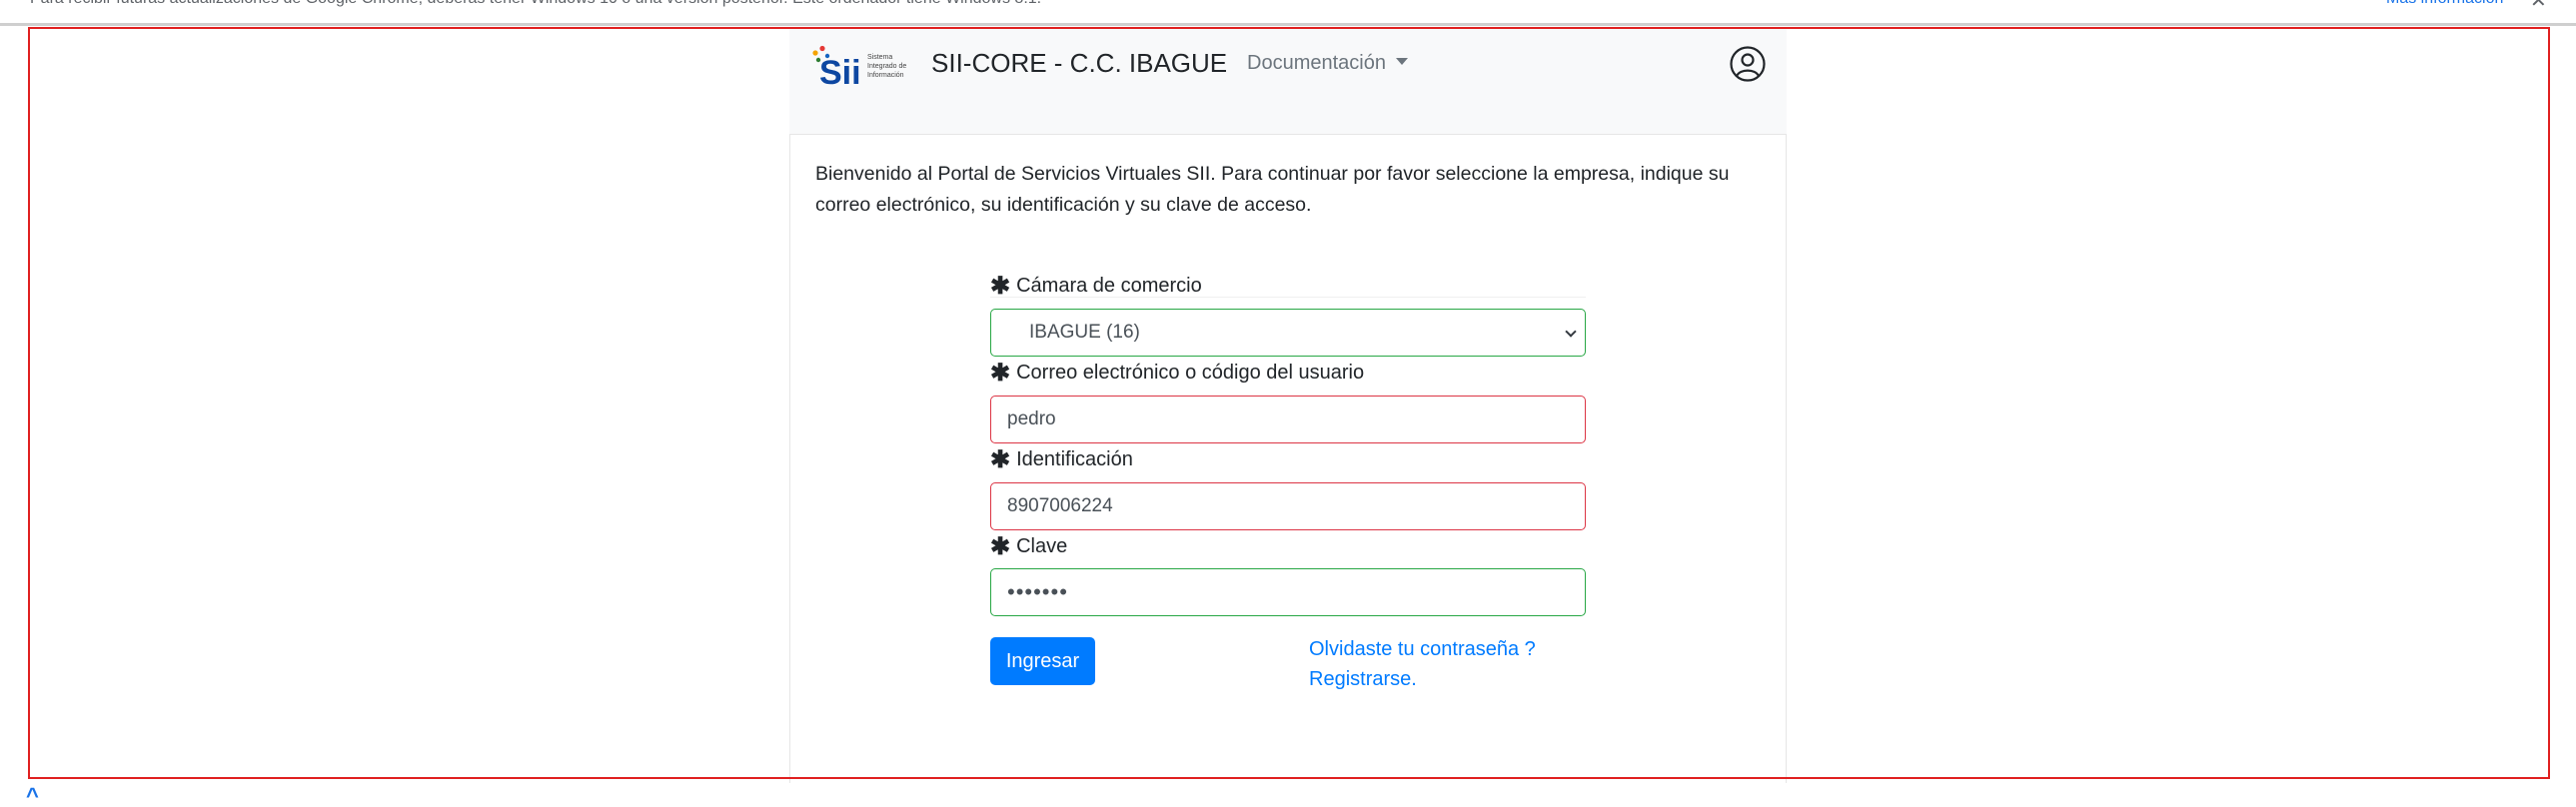 Image resolution: width=2576 pixels, height=807 pixels. Describe the element at coordinates (886, 66) in the screenshot. I see `svg-text: Integrado de` at that location.